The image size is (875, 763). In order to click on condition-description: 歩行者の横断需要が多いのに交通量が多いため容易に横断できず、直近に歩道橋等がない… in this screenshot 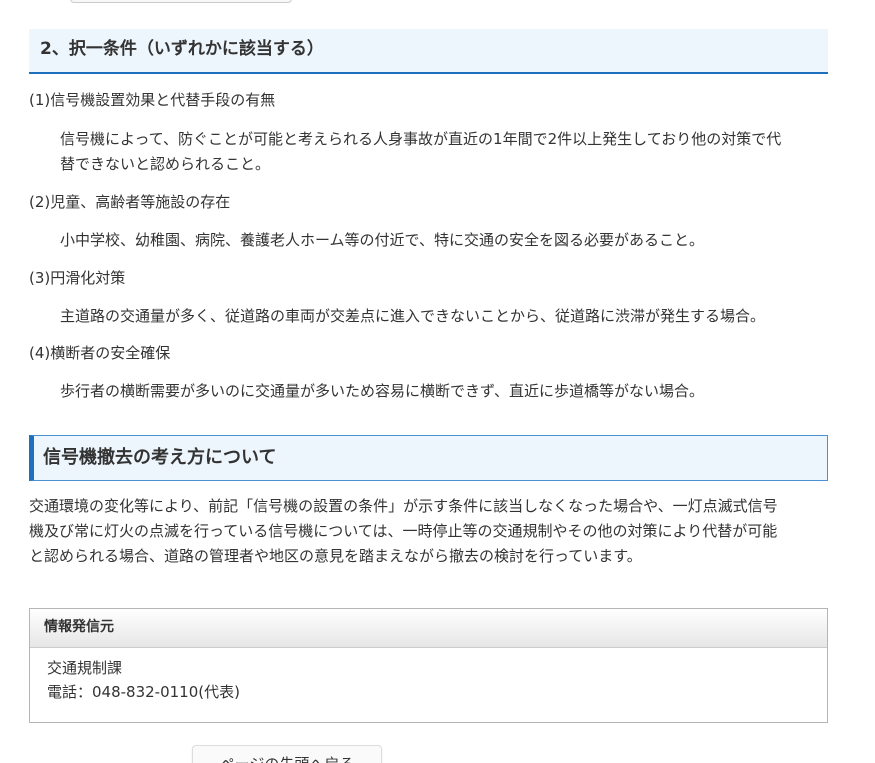, I will do `click(428, 391)`.